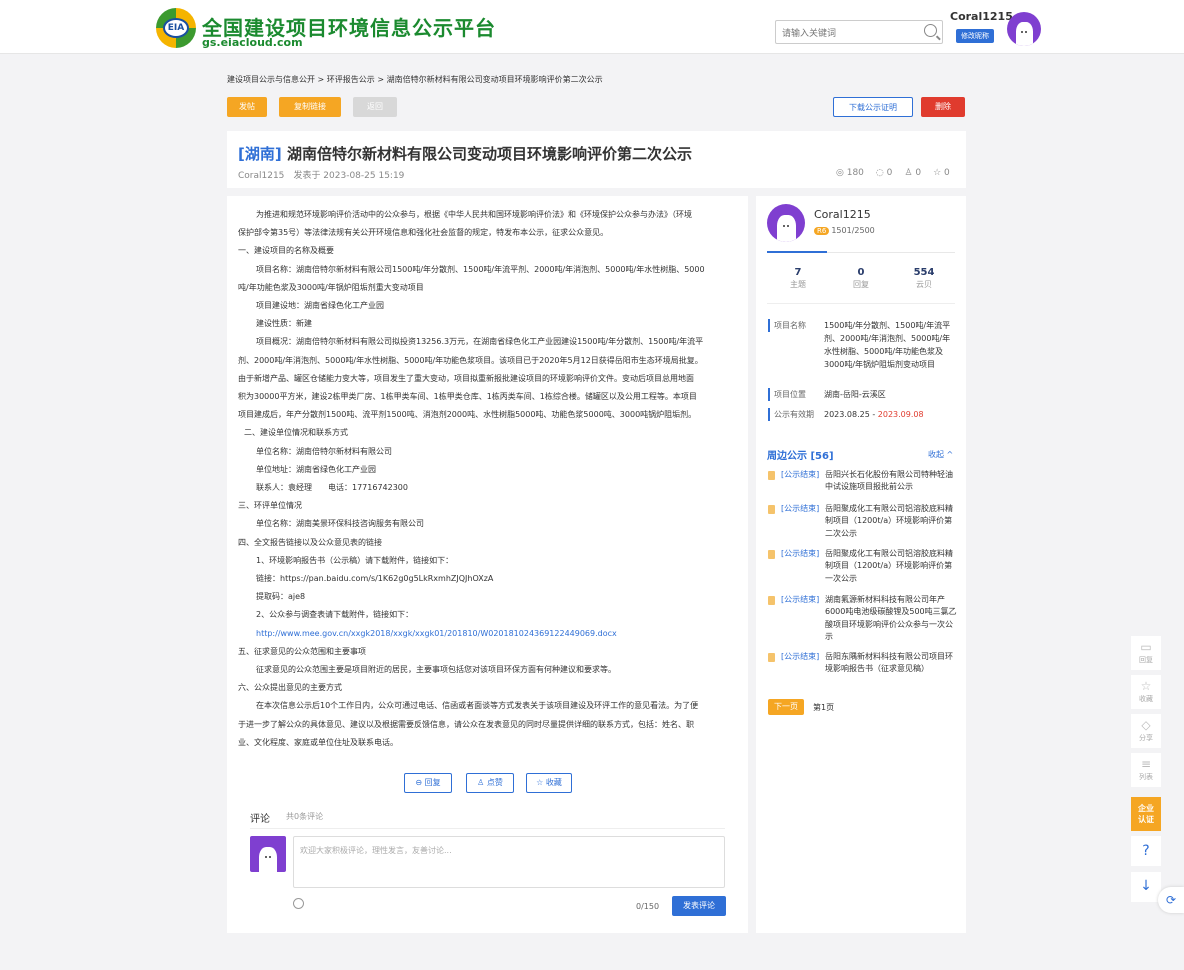 The width and height of the screenshot is (1184, 970). I want to click on stat-topics: 7 主题, so click(798, 278).